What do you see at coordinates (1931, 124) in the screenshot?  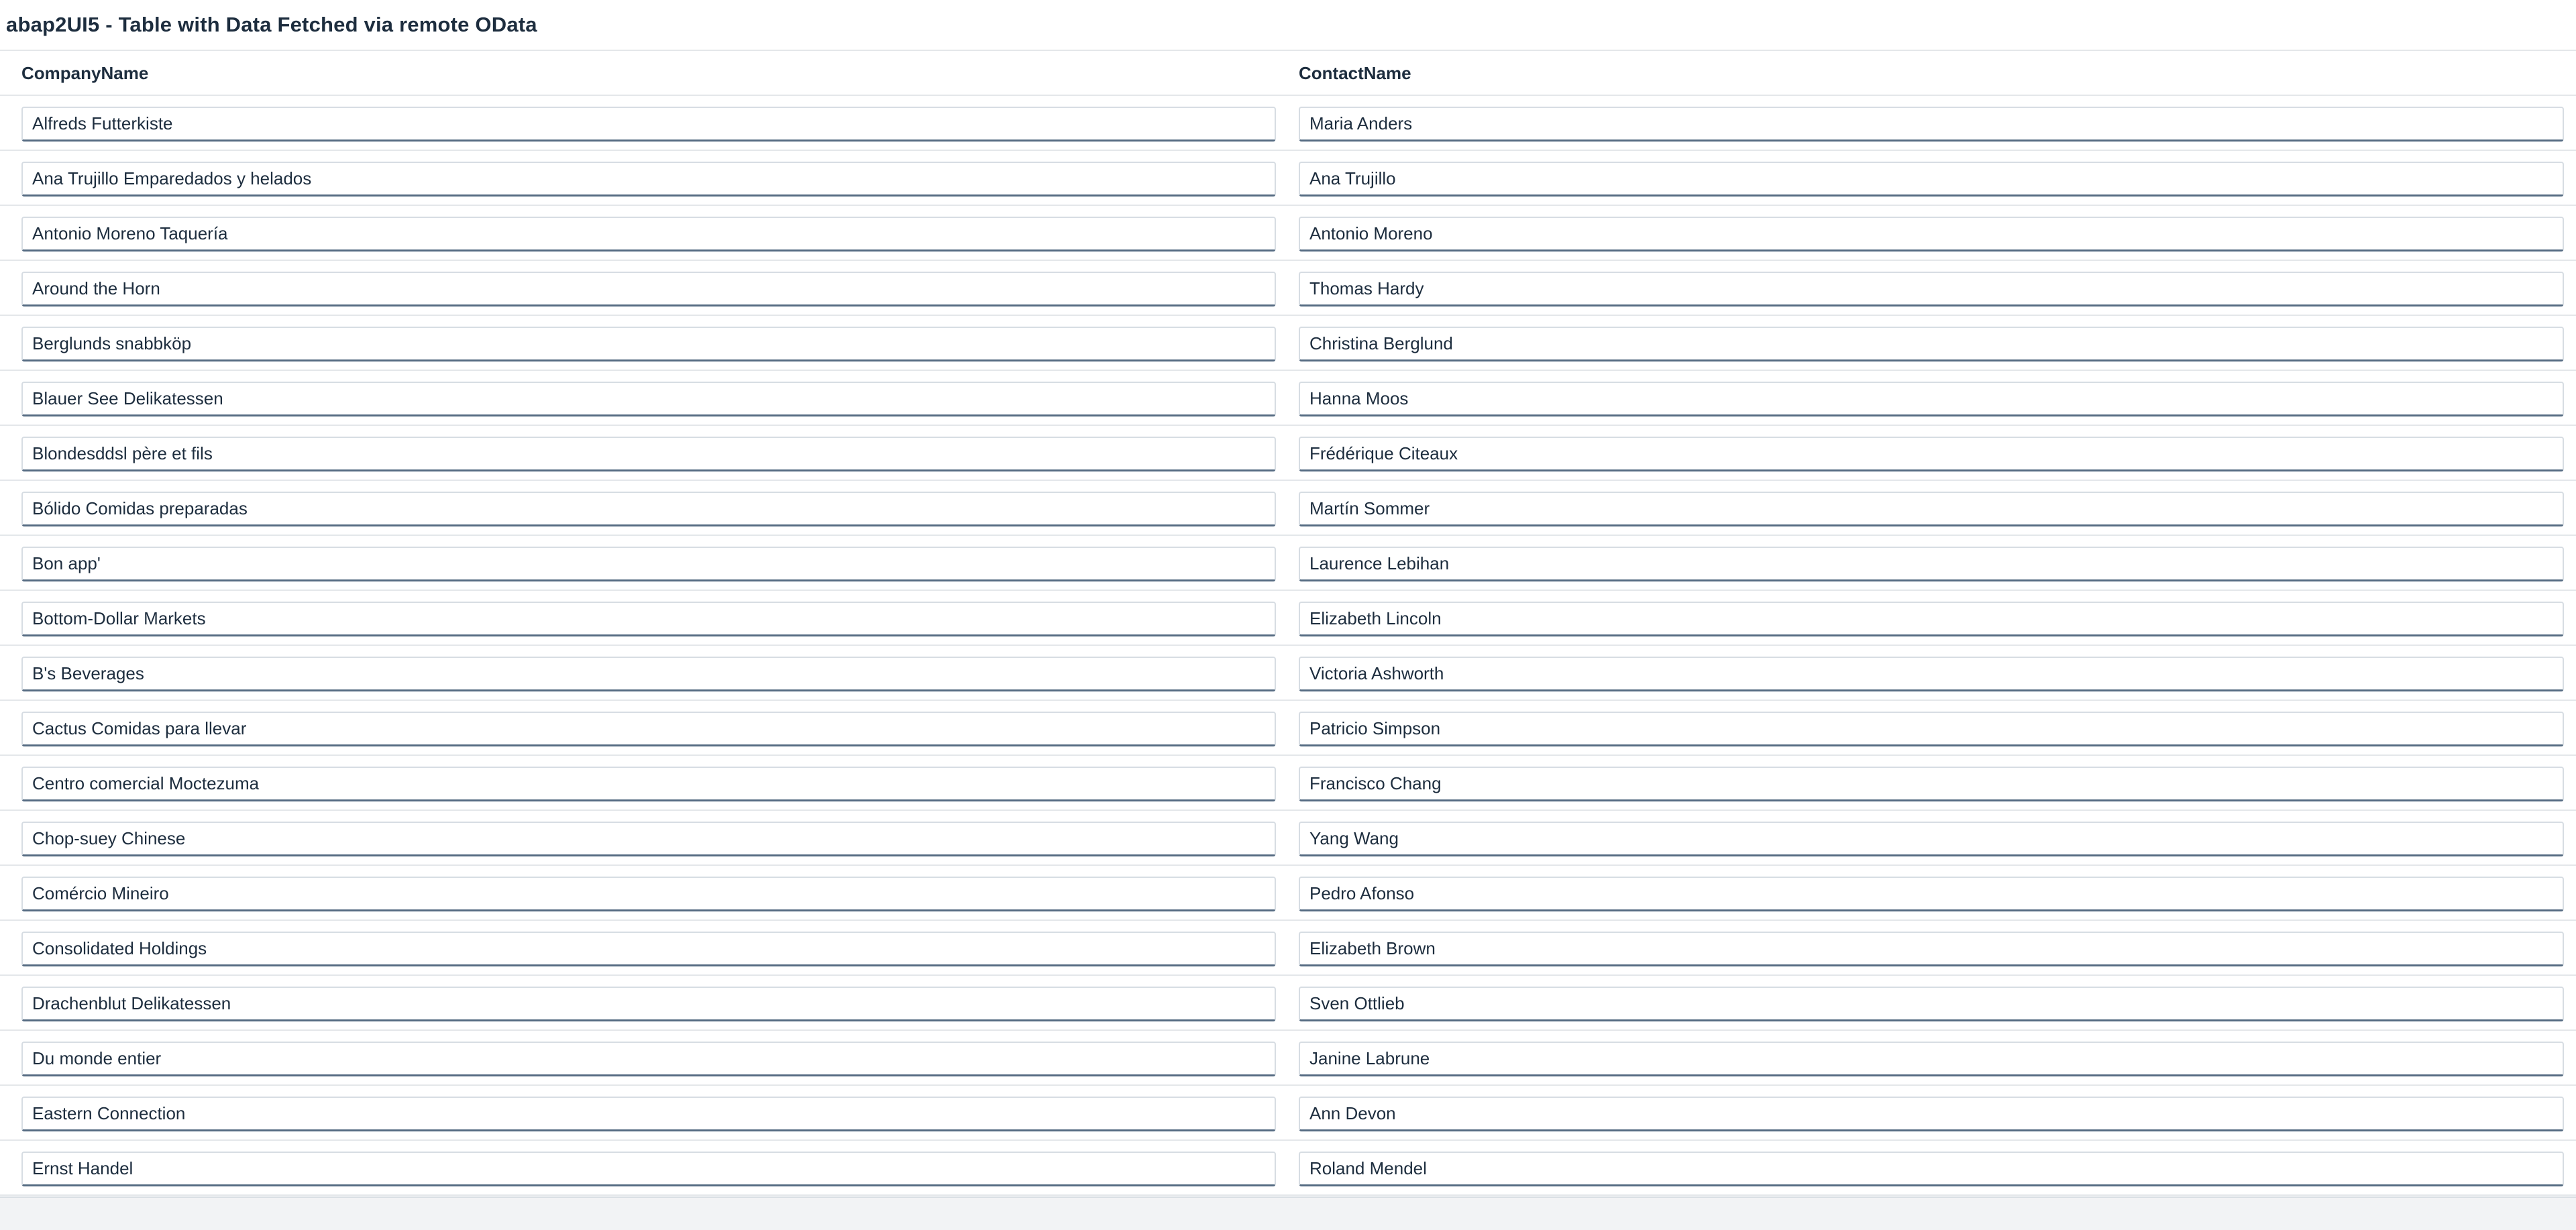 I see `contact-name-input: Maria Anders` at bounding box center [1931, 124].